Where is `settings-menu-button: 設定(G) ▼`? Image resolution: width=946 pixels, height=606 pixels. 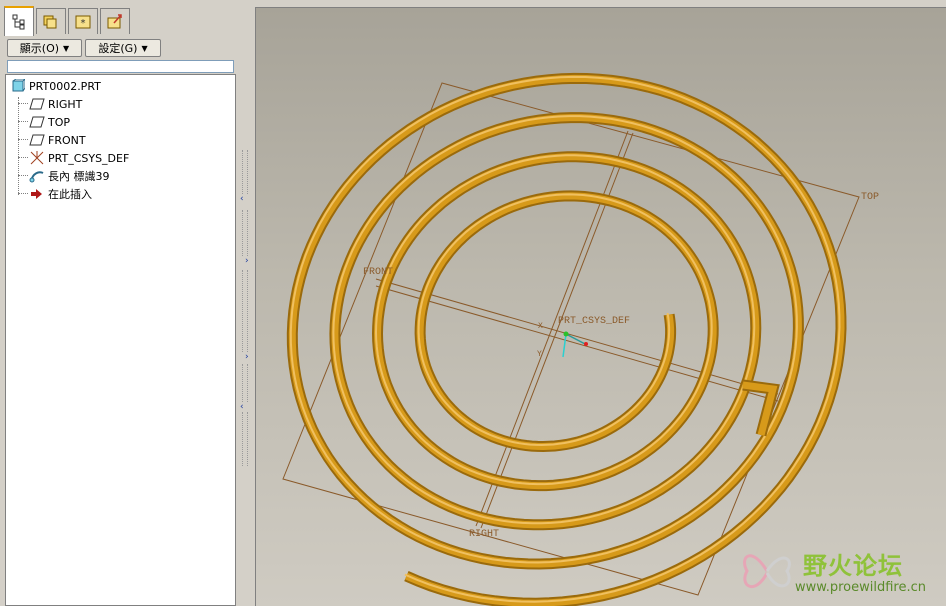 settings-menu-button: 設定(G) ▼ is located at coordinates (123, 48).